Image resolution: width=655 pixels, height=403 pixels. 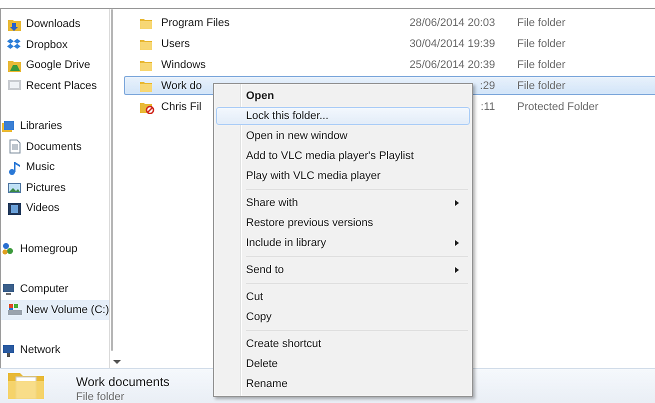 I want to click on file-date: 28/06/2014 20:03, so click(x=452, y=22).